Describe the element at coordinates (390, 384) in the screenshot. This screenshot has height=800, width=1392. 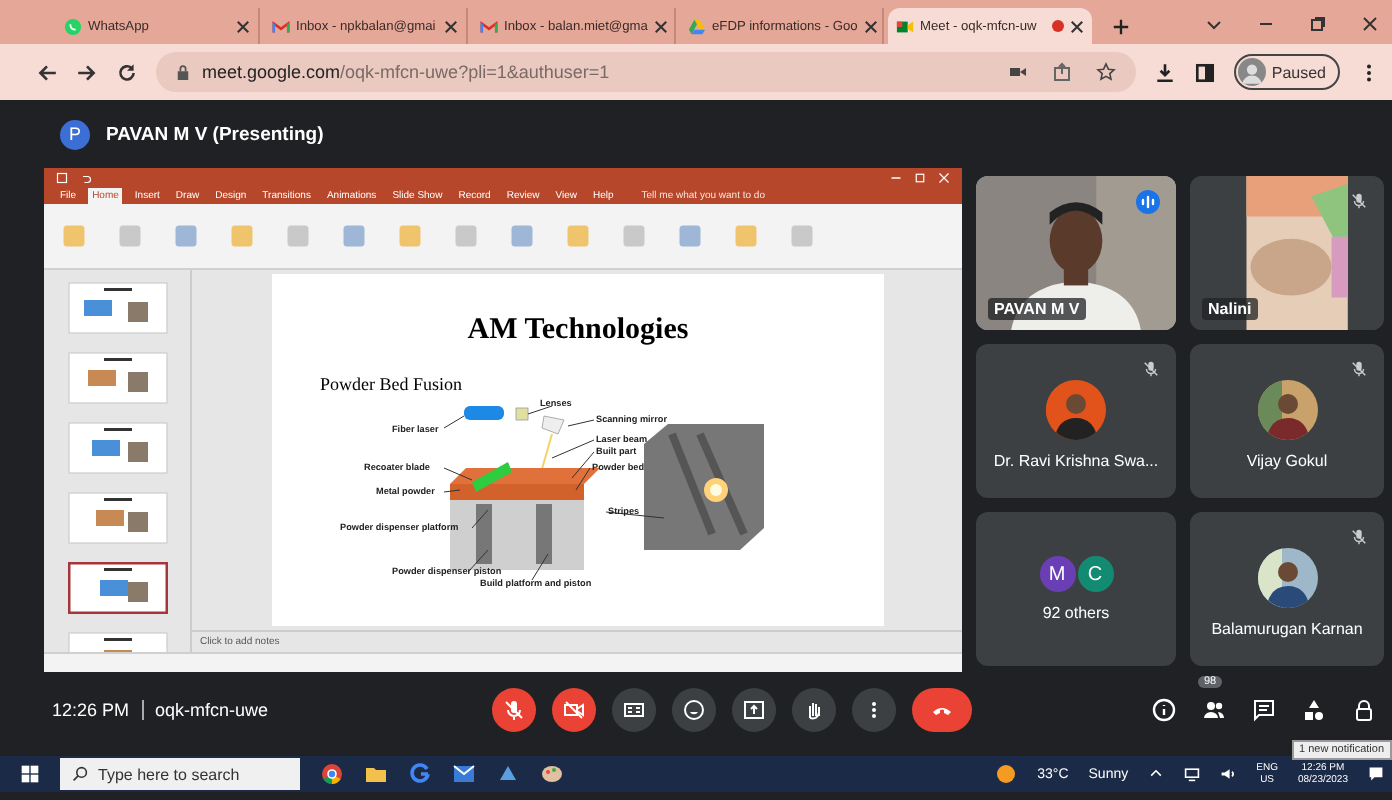
I see `slide-subtitle: Powder Bed Fusion` at that location.